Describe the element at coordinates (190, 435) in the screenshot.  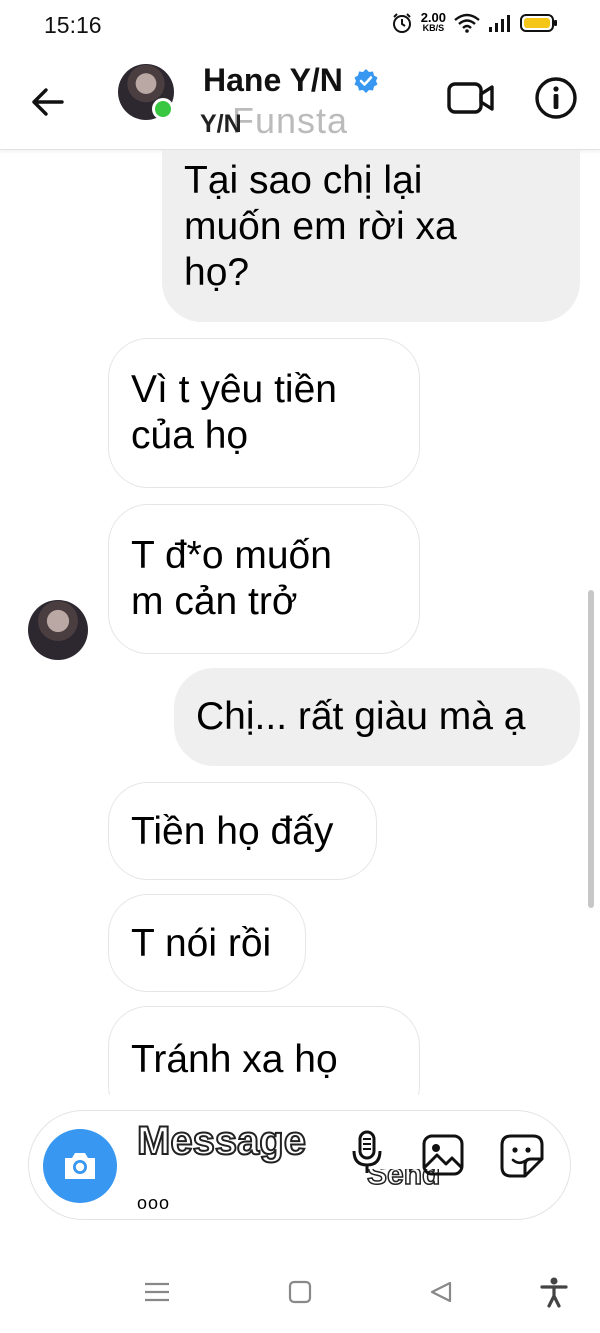
I see `message-line: của họ` at that location.